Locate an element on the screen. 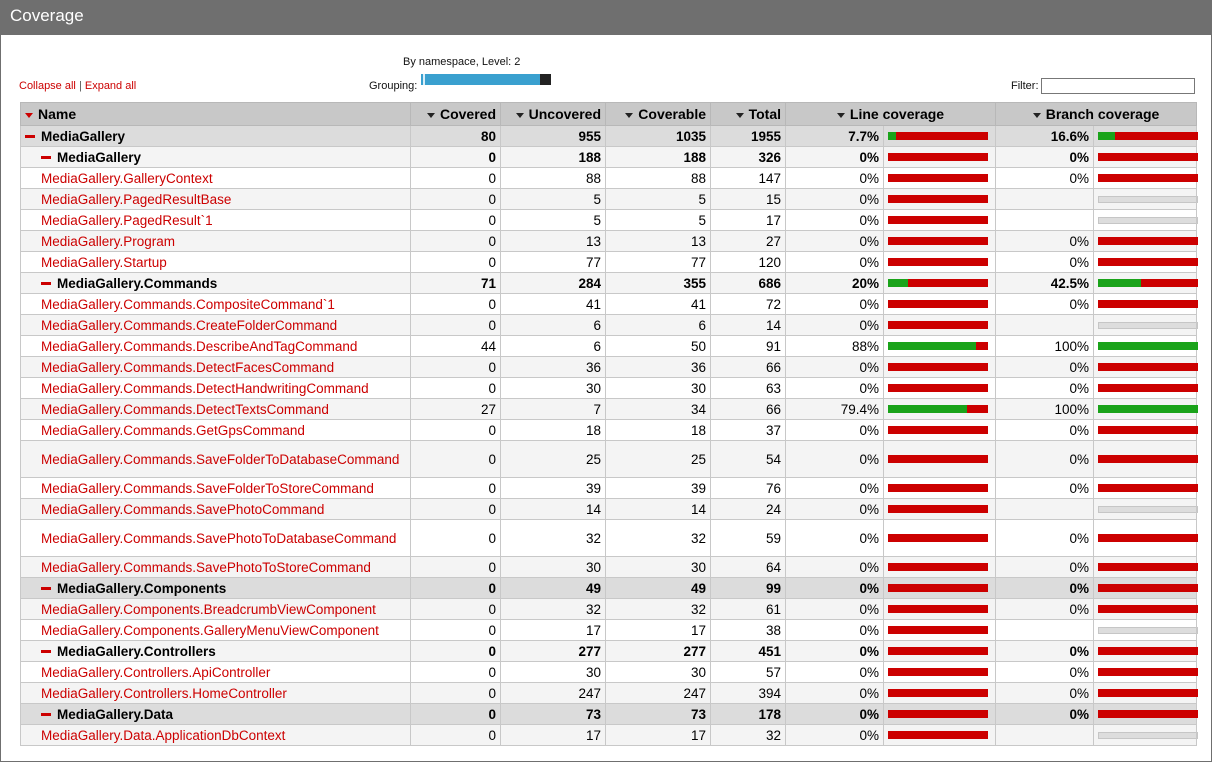 This screenshot has width=1212, height=762. branch-coverage-bar-empty is located at coordinates (1148, 509).